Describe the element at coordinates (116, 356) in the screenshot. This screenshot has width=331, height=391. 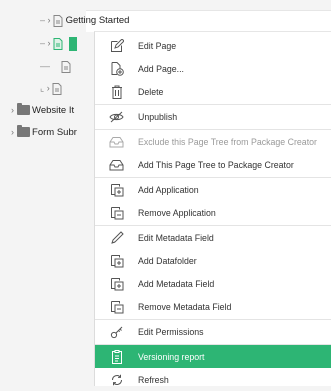
I see `report-icon` at that location.